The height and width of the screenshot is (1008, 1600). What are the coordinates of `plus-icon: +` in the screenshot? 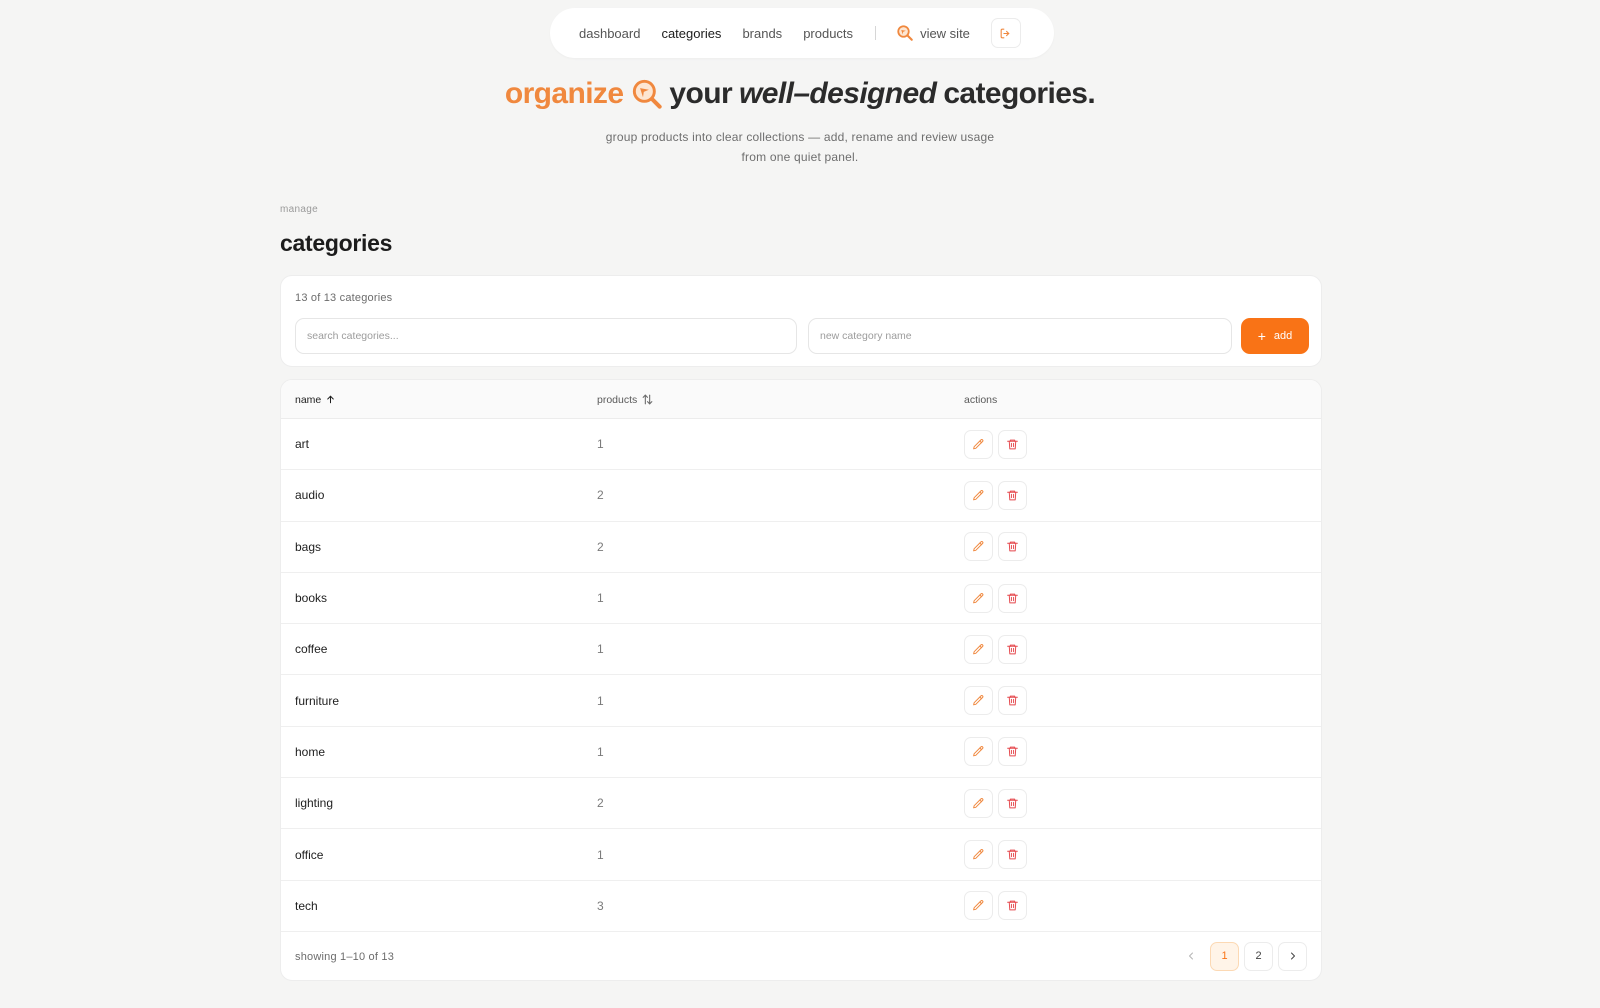 It's located at (1261, 336).